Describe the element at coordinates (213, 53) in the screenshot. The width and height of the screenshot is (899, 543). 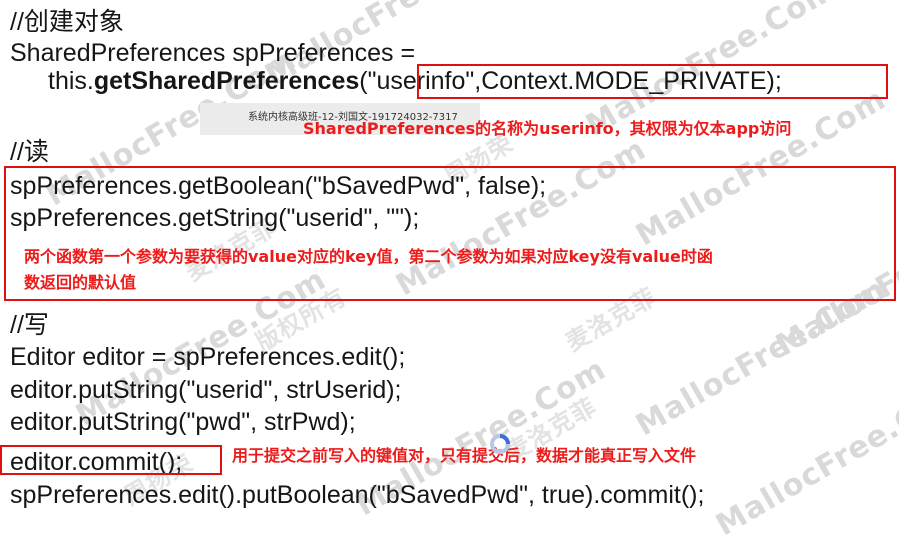
I see `code-line-declaration: SharedPreferences spPreferences =` at that location.